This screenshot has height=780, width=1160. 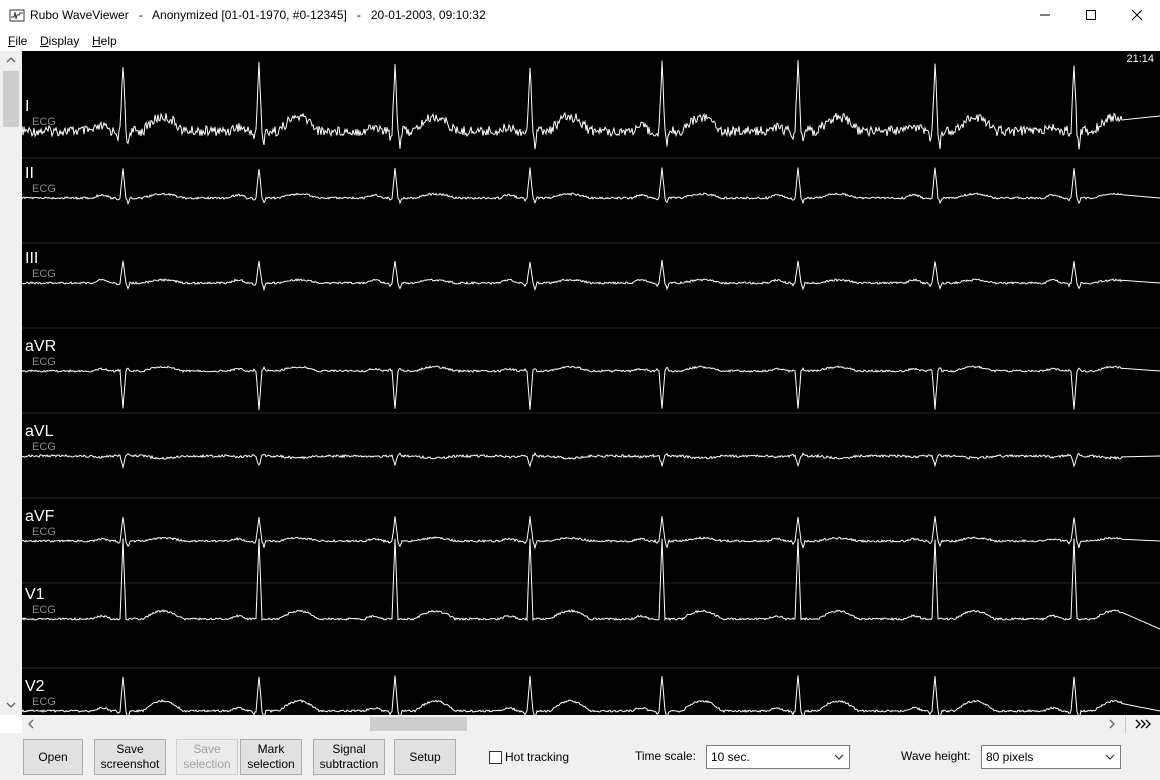 I want to click on time-readout: 21:14, so click(x=1140, y=59).